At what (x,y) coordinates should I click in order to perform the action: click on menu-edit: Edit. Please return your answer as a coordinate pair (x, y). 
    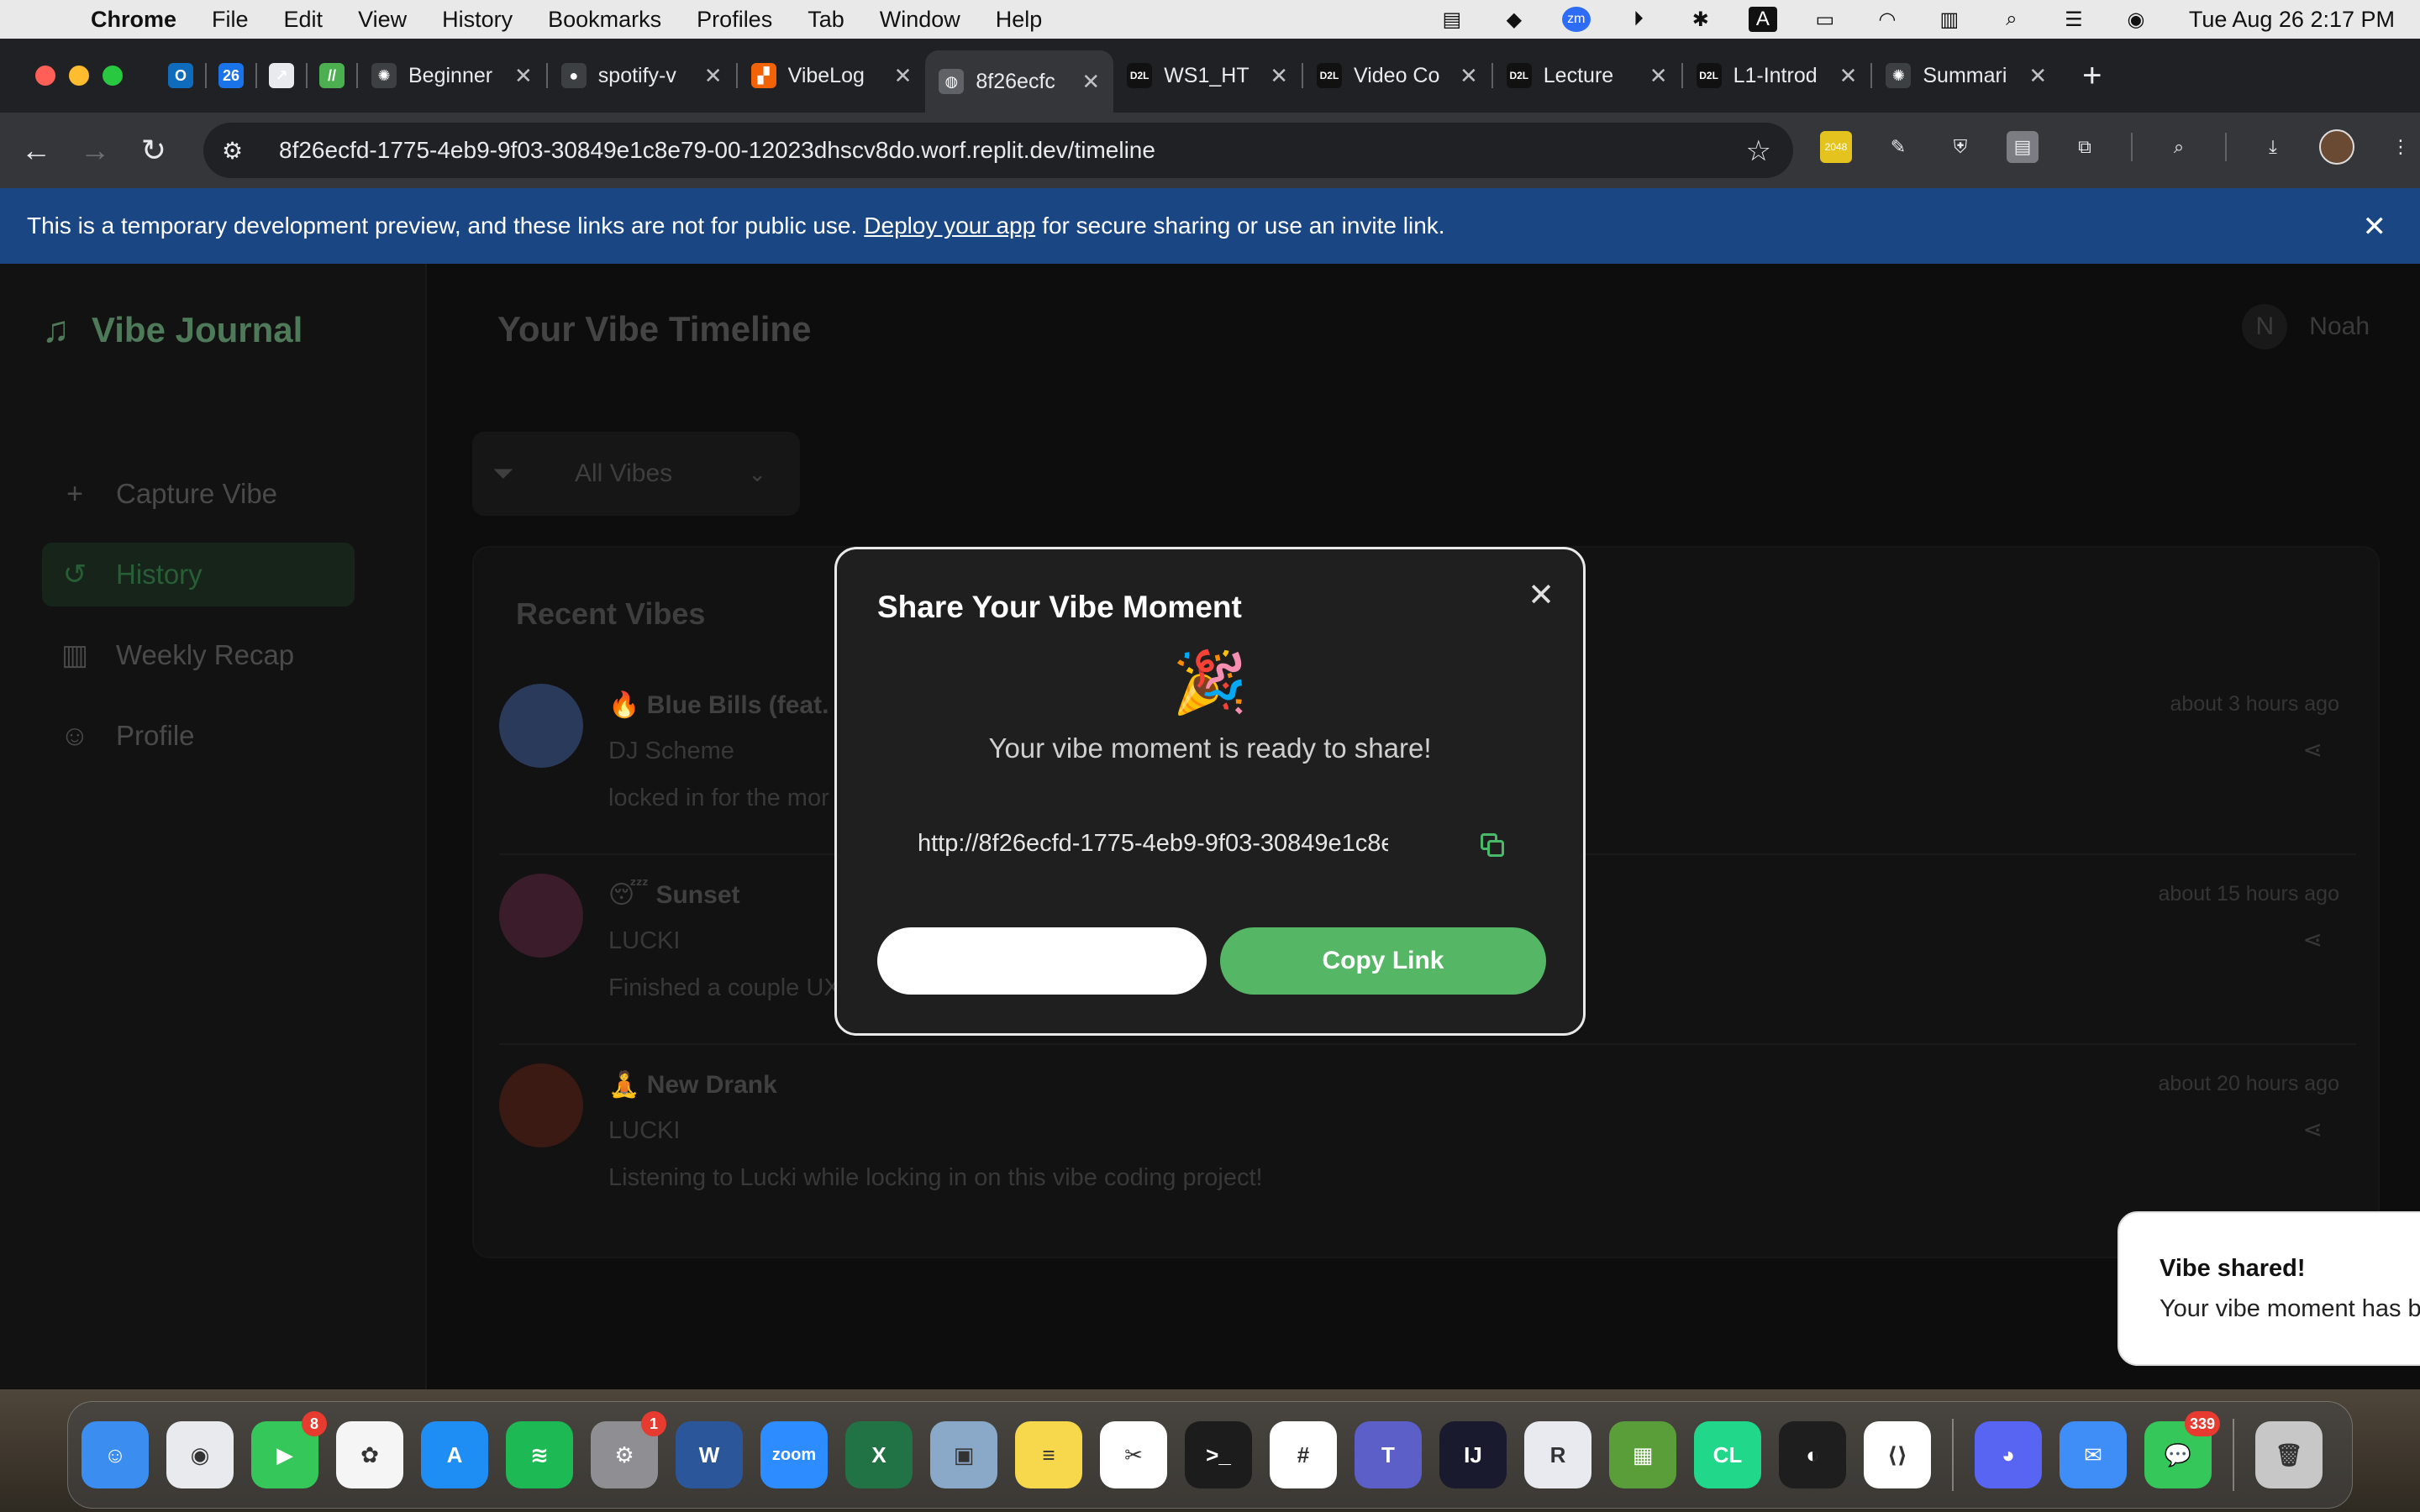
    Looking at the image, I should click on (304, 20).